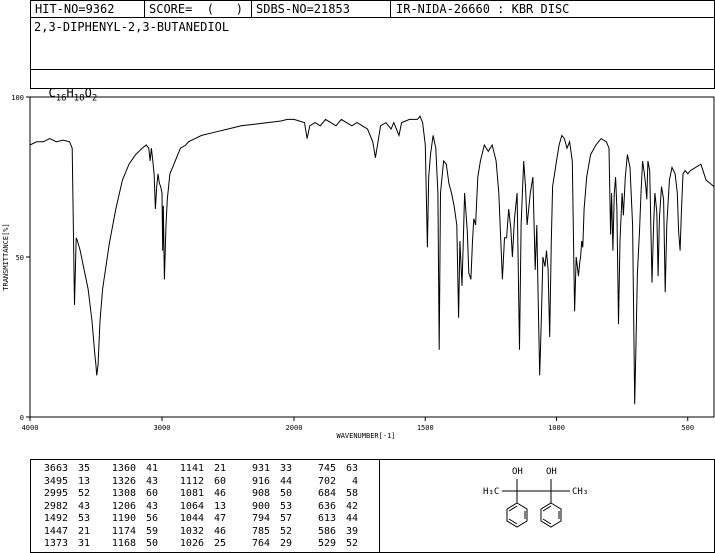 The image size is (715, 553). I want to click on peak-wavenumber: 702, so click(326, 481).